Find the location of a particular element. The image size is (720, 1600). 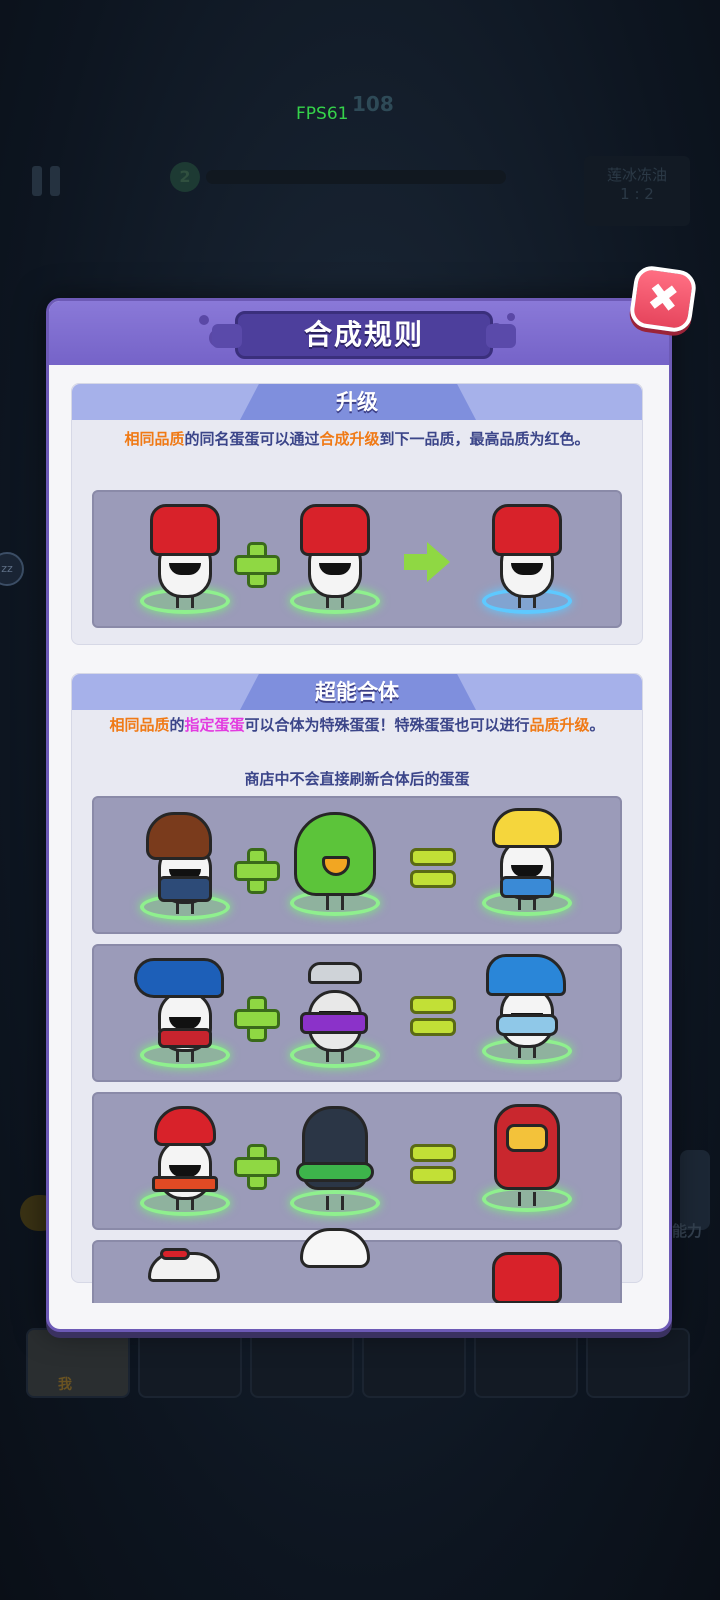

chef-hat-egg-icon is located at coordinates (335, 1265).